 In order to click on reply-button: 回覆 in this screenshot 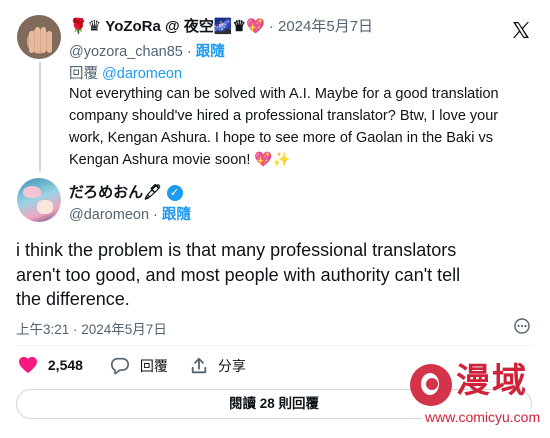, I will do `click(139, 366)`.